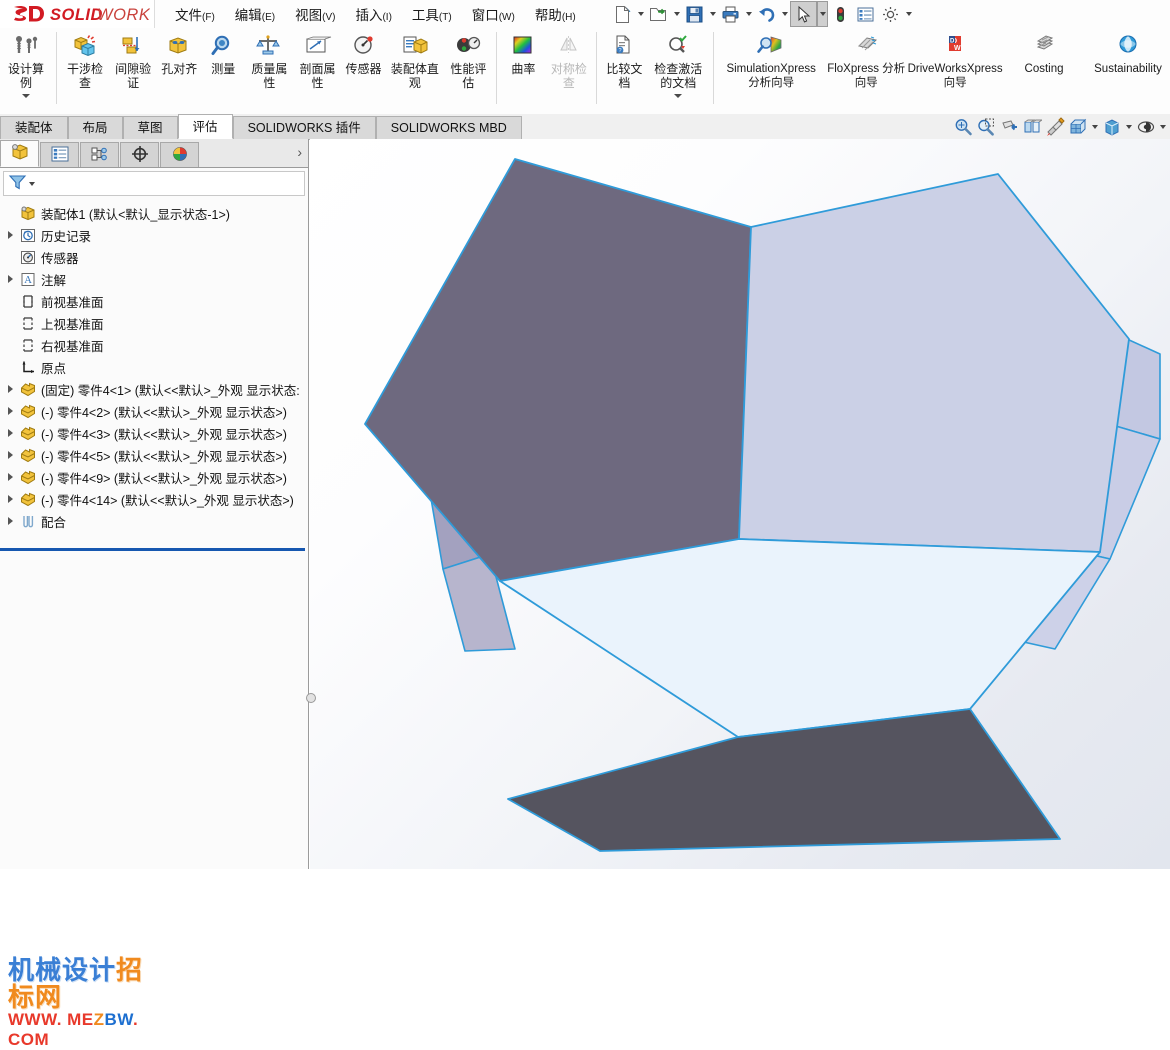 The height and width of the screenshot is (1050, 1170). What do you see at coordinates (694, 14) in the screenshot?
I see `save-button` at bounding box center [694, 14].